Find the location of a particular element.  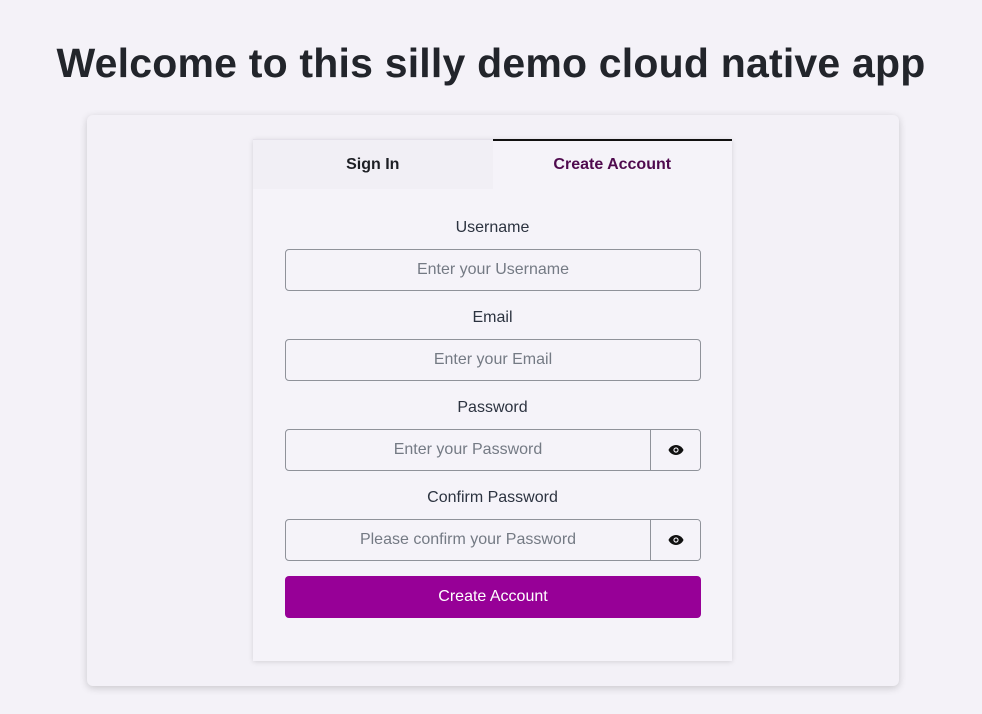

confirm-password-input is located at coordinates (468, 540).